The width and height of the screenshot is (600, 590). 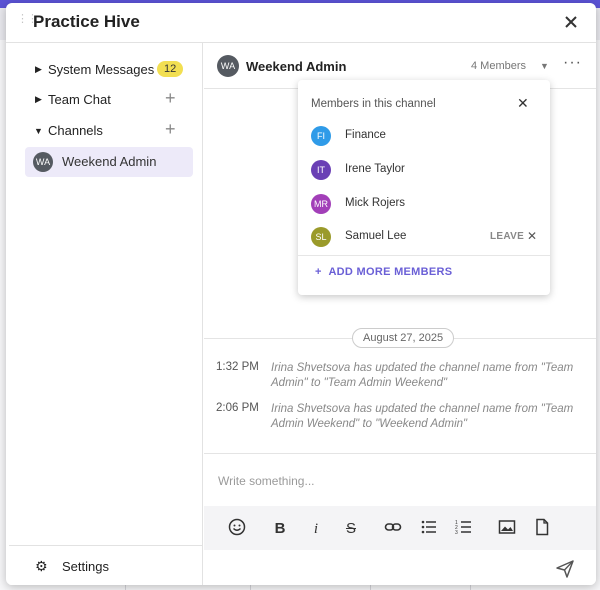 I want to click on add-more-members-button: + ADD MORE MEMBERS, so click(x=383, y=272).